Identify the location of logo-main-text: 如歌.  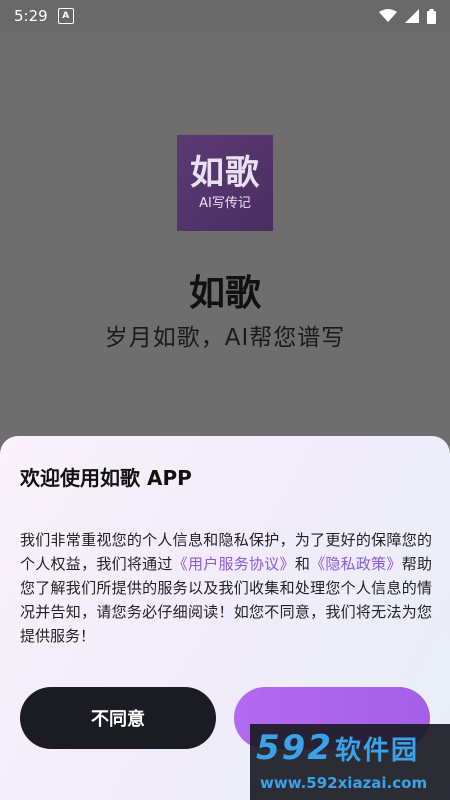
(225, 173).